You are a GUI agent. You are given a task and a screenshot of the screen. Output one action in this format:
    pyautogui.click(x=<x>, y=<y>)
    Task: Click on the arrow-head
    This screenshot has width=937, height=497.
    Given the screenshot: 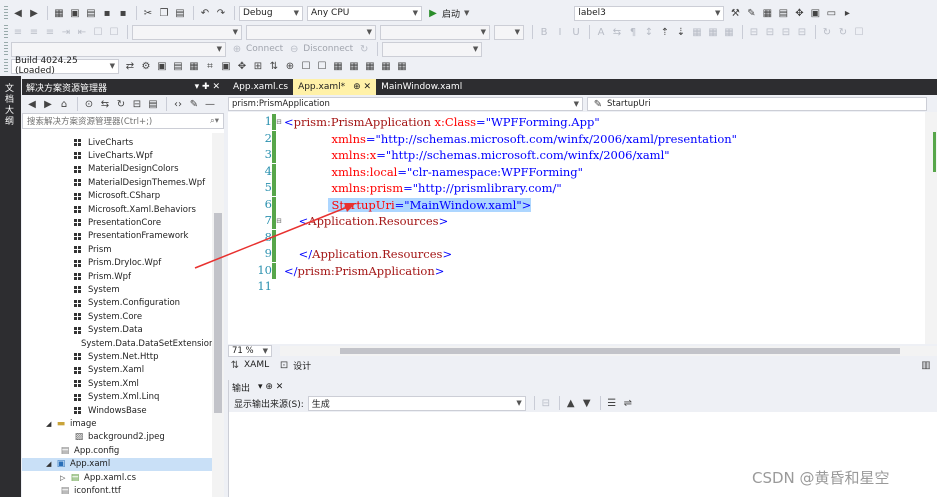 What is the action you would take?
    pyautogui.click(x=350, y=207)
    